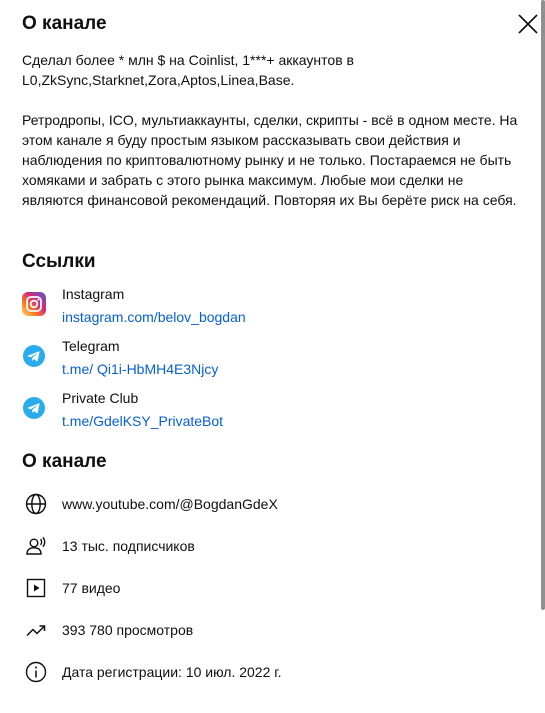 Image resolution: width=545 pixels, height=713 pixels. What do you see at coordinates (59, 261) in the screenshot?
I see `links-heading: Ссылки` at bounding box center [59, 261].